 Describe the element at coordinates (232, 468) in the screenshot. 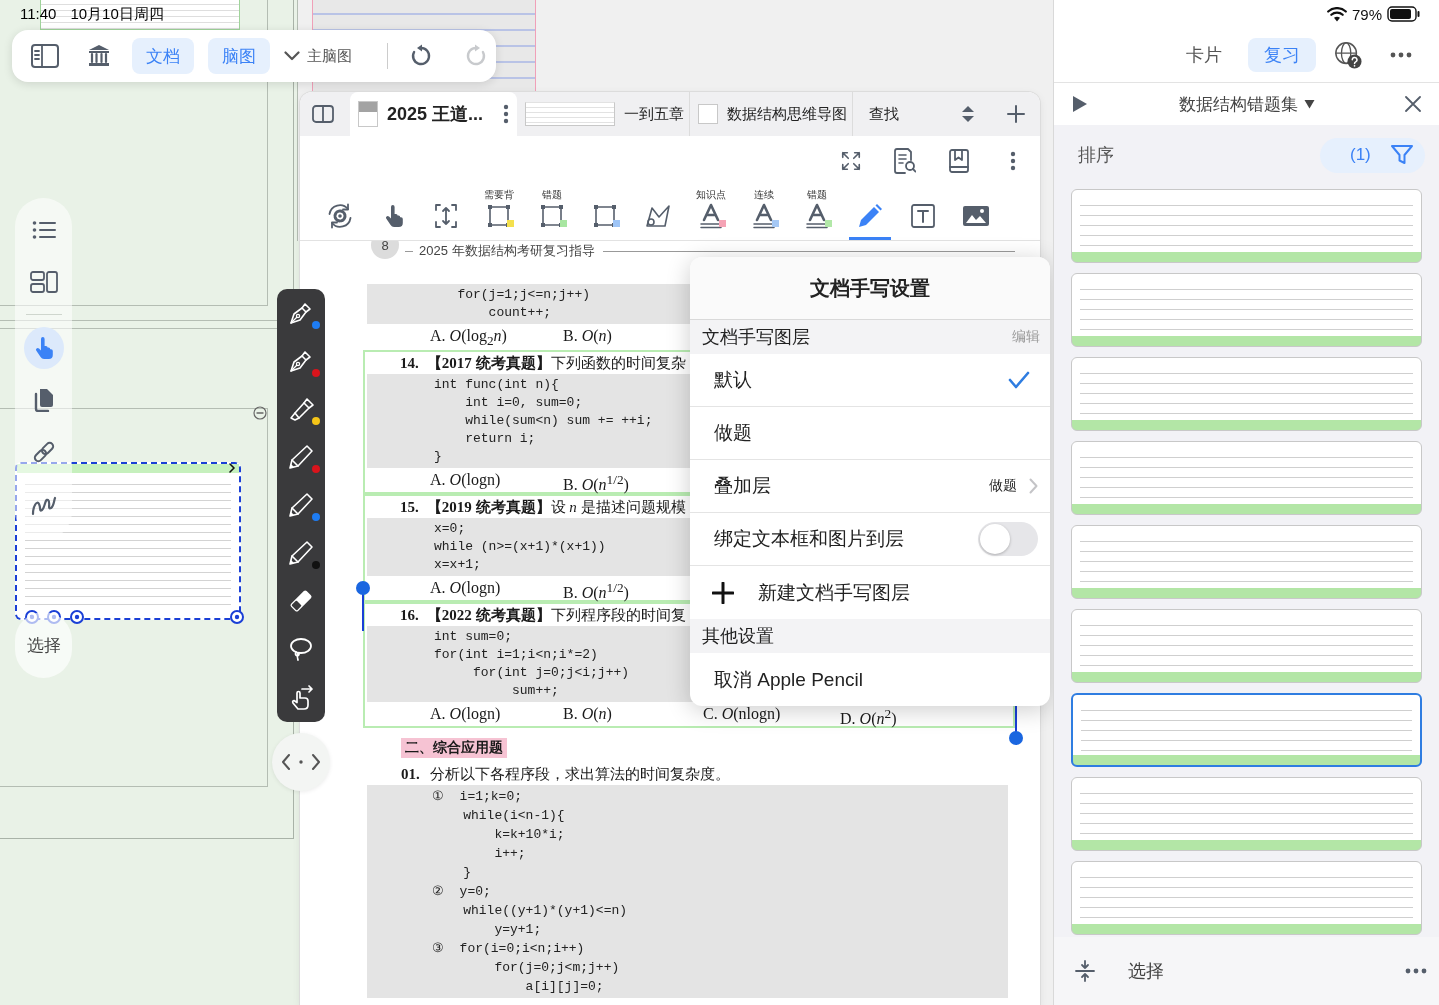

I see `chevron-right-icon` at that location.